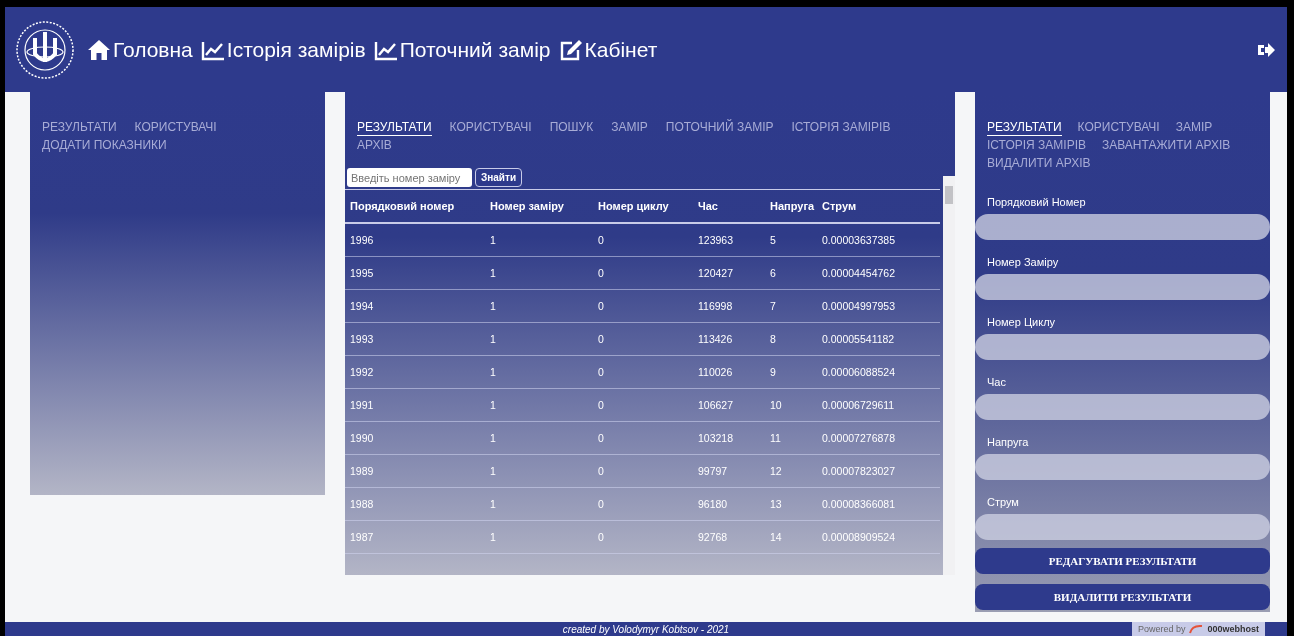 The image size is (1294, 636). I want to click on field-label: Струм, so click(1003, 503).